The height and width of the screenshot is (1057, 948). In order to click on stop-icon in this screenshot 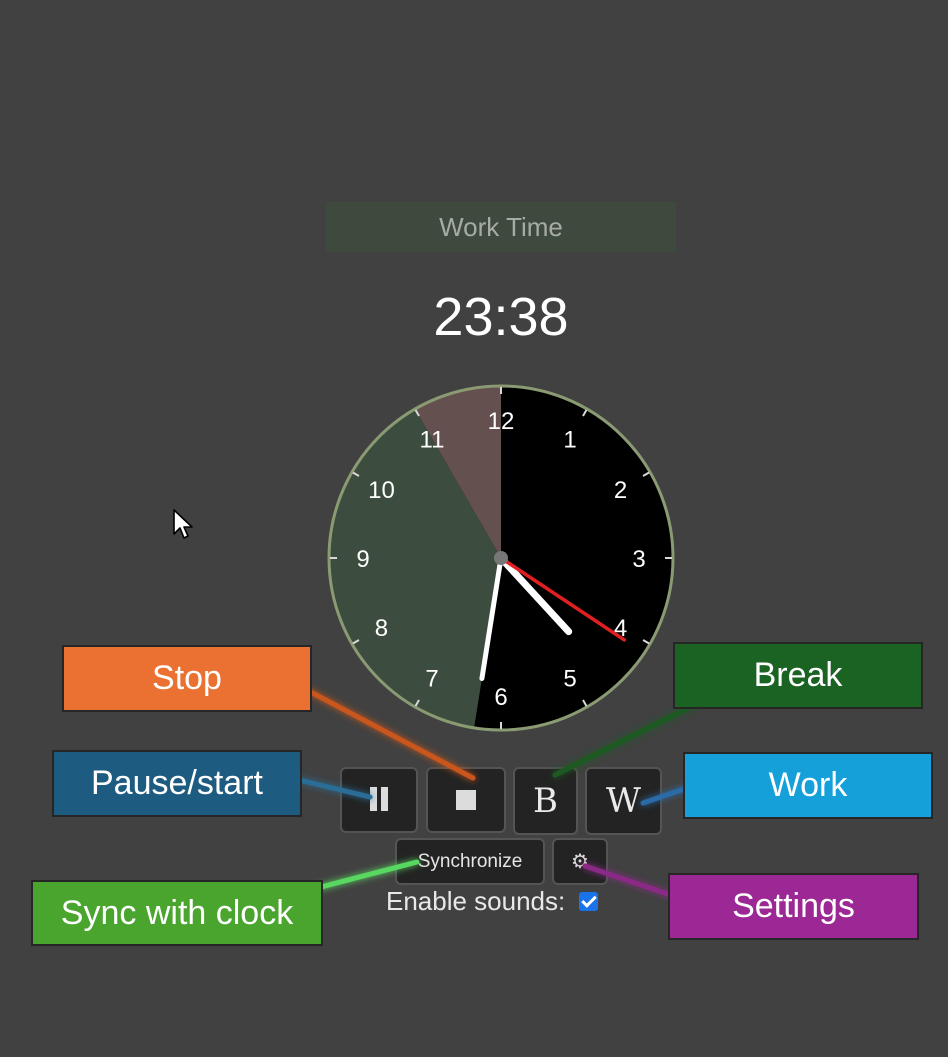, I will do `click(466, 800)`.